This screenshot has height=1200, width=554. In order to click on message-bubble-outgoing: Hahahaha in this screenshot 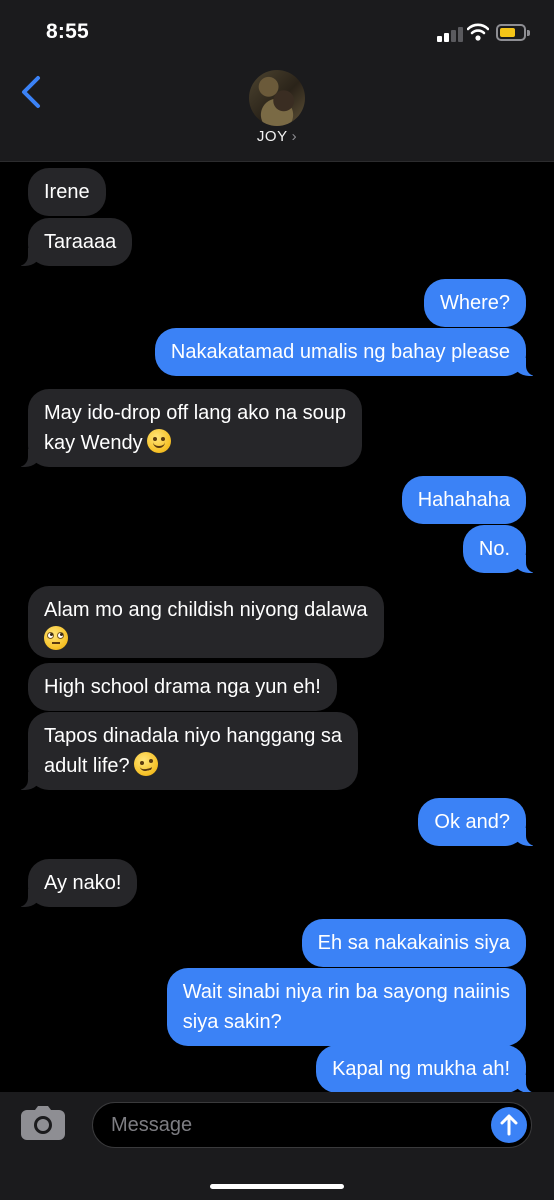, I will do `click(463, 500)`.